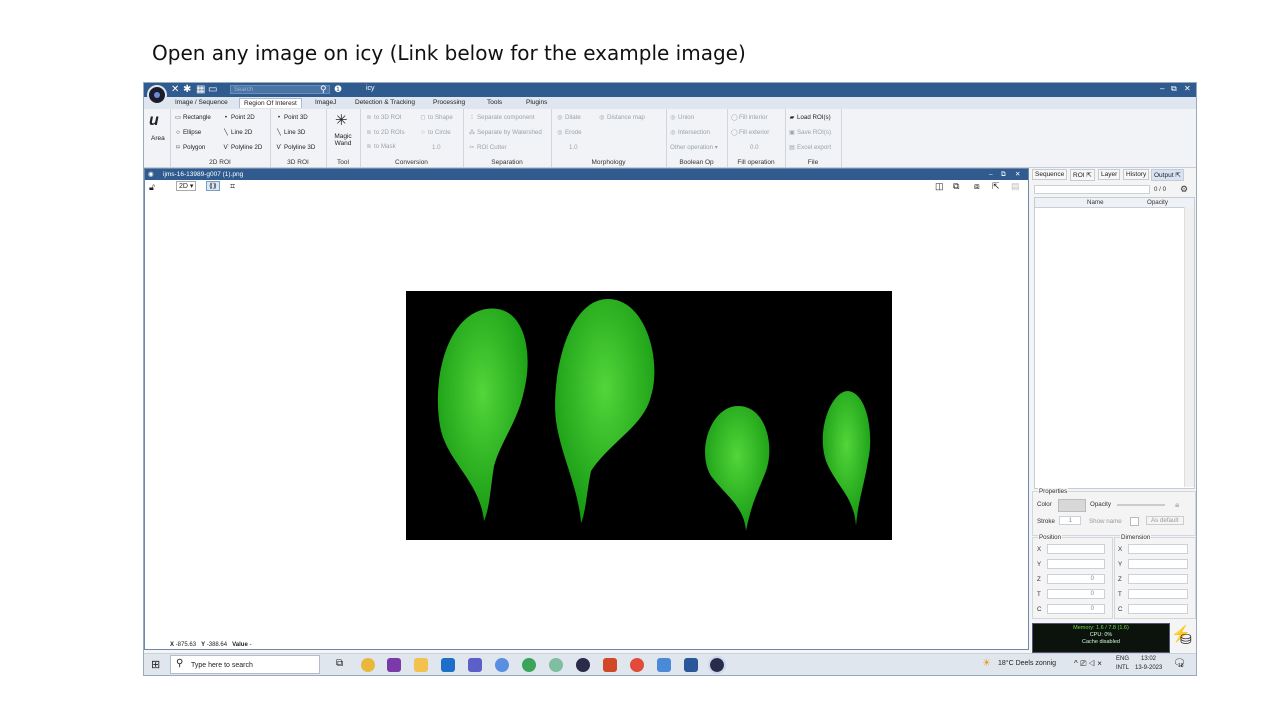 The height and width of the screenshot is (720, 1280). I want to click on sync-icon: ⟪⟫, so click(213, 186).